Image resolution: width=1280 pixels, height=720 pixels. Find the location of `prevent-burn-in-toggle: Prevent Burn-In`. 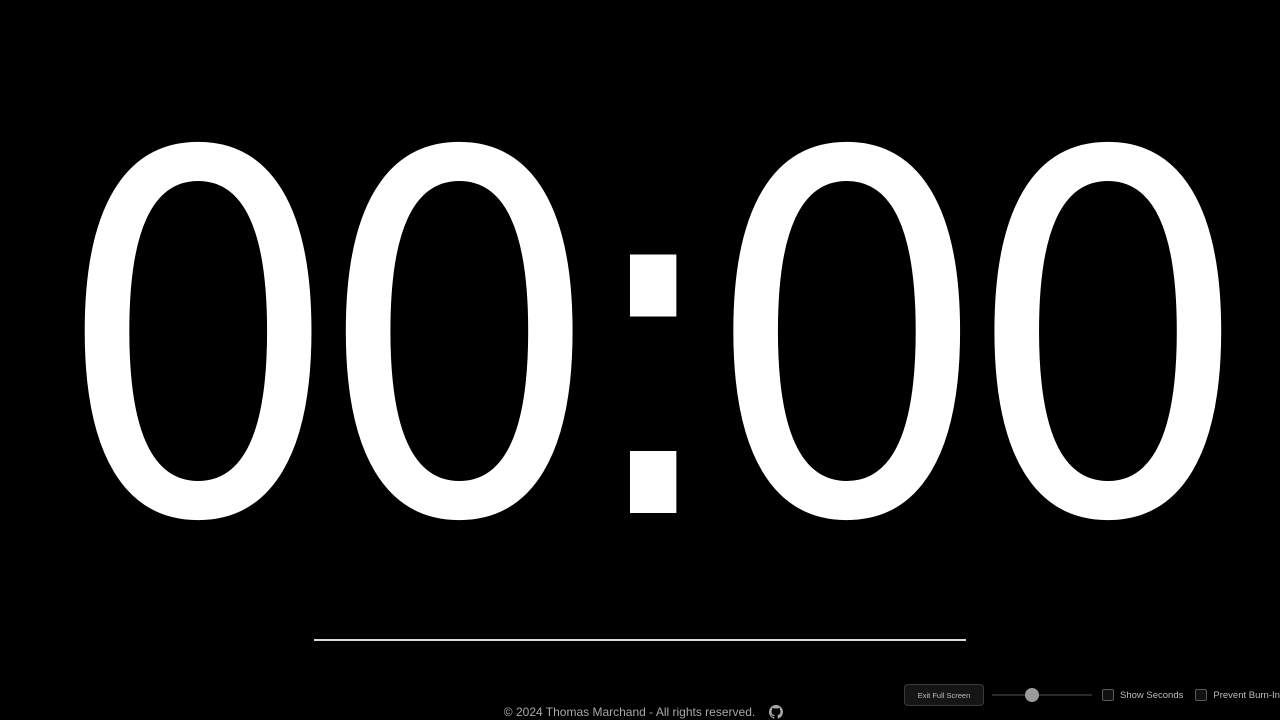

prevent-burn-in-toggle: Prevent Burn-In is located at coordinates (1237, 695).